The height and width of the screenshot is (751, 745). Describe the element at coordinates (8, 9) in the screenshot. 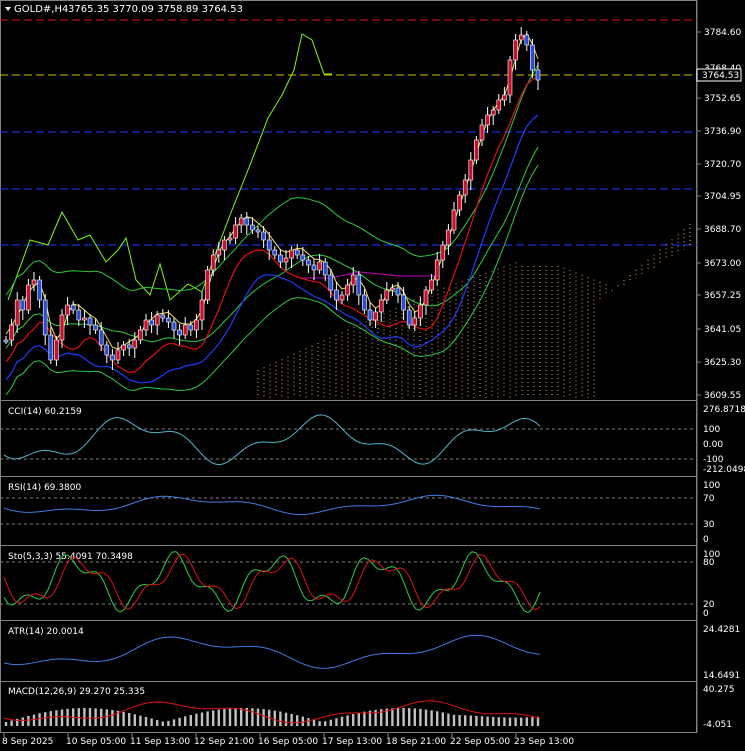

I see `chart-menu-arrow-icon` at that location.